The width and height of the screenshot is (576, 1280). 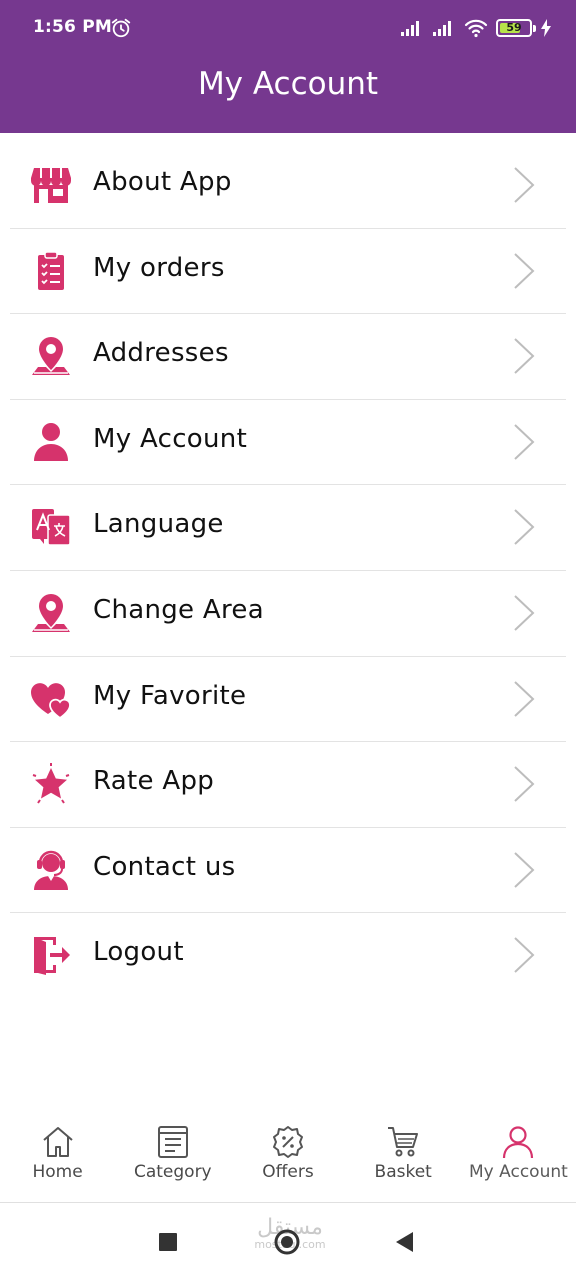 I want to click on store-icon, so click(x=51, y=185).